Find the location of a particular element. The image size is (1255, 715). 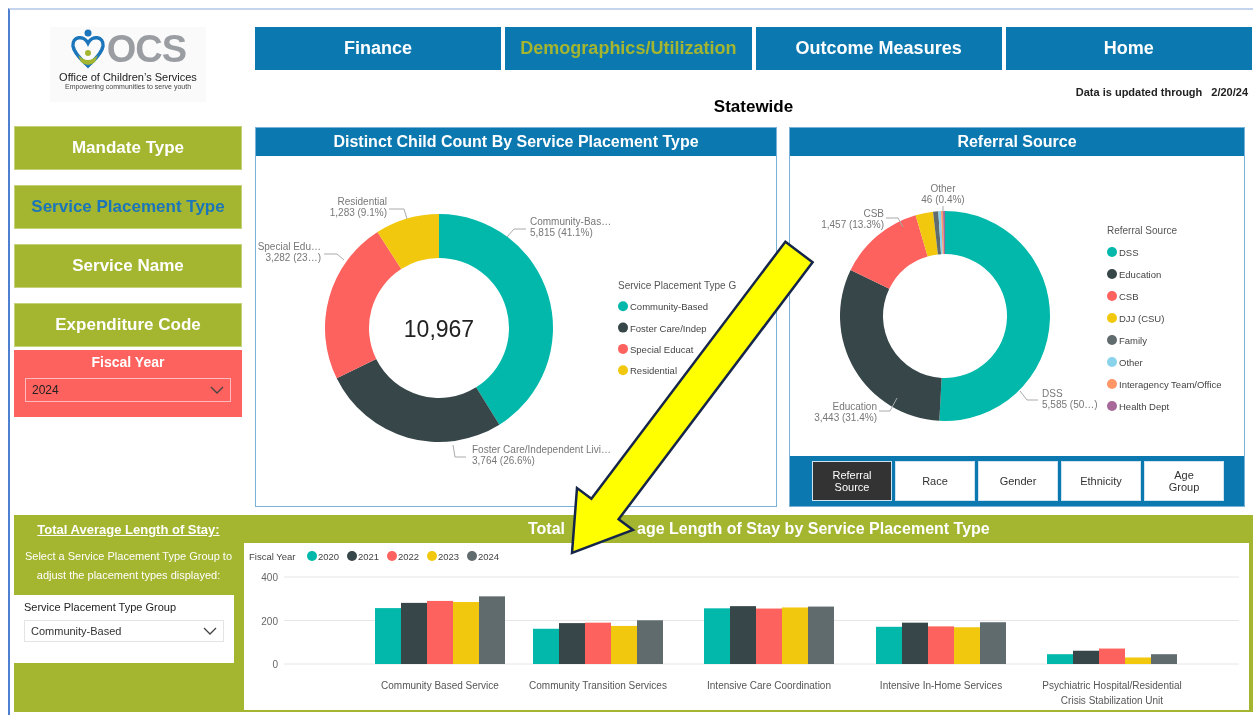

logo-text: OCS is located at coordinates (146, 49).